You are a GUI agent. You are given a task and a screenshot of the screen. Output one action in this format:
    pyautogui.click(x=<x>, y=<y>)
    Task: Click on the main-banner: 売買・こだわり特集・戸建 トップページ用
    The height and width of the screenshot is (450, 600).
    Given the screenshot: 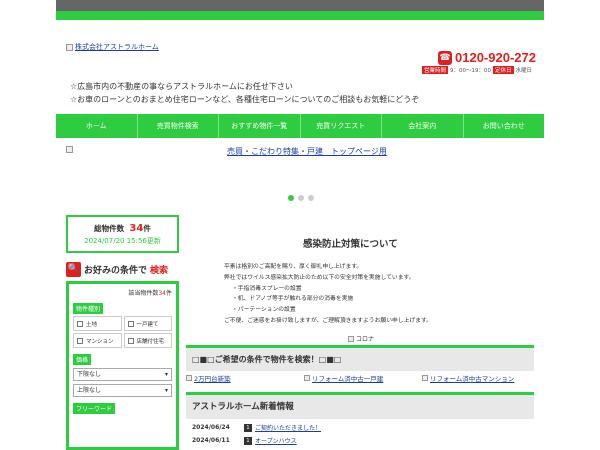 What is the action you would take?
    pyautogui.click(x=226, y=151)
    